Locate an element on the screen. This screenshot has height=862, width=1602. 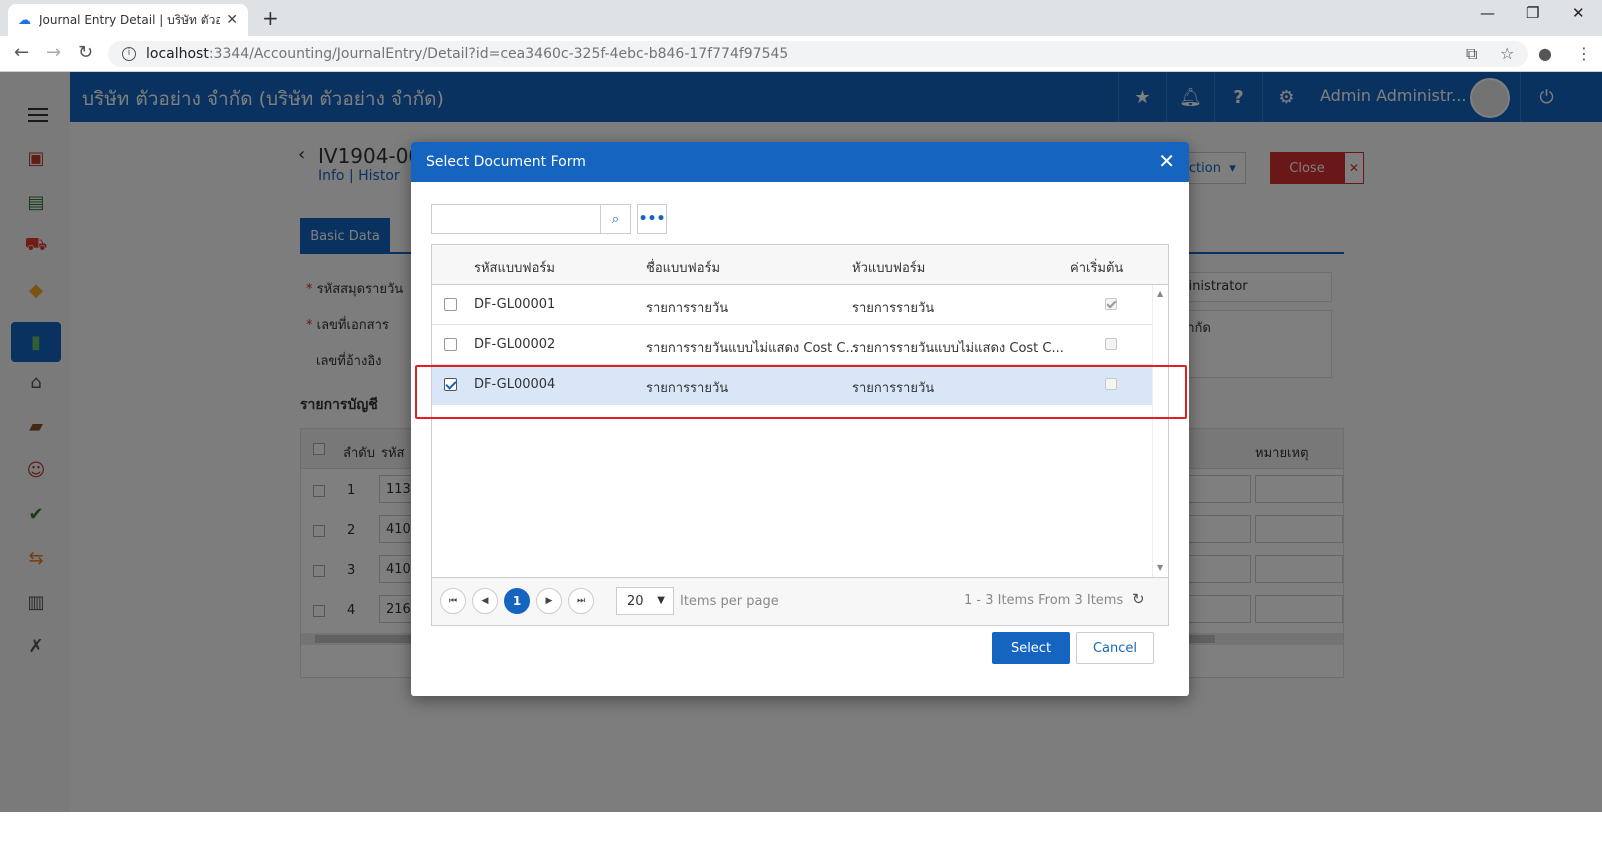
prev-page-icon: ◀ is located at coordinates (485, 601).